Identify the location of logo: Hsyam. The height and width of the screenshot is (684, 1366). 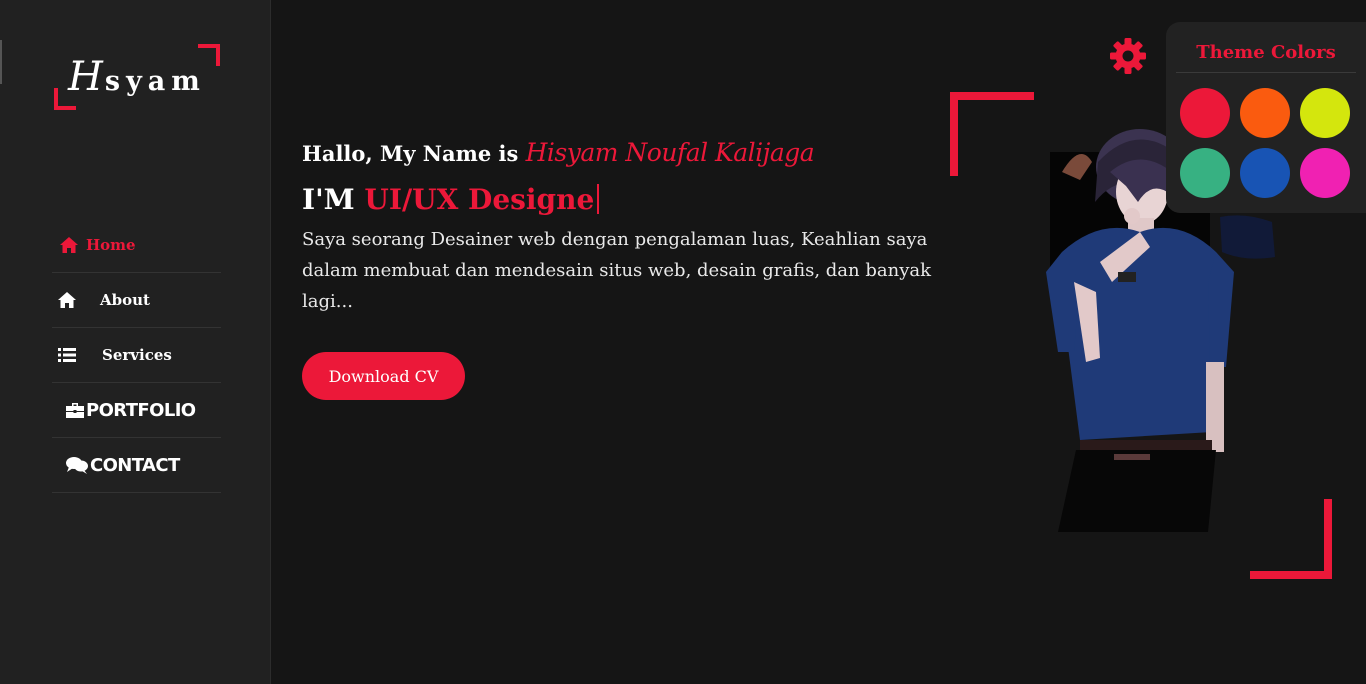
(137, 77).